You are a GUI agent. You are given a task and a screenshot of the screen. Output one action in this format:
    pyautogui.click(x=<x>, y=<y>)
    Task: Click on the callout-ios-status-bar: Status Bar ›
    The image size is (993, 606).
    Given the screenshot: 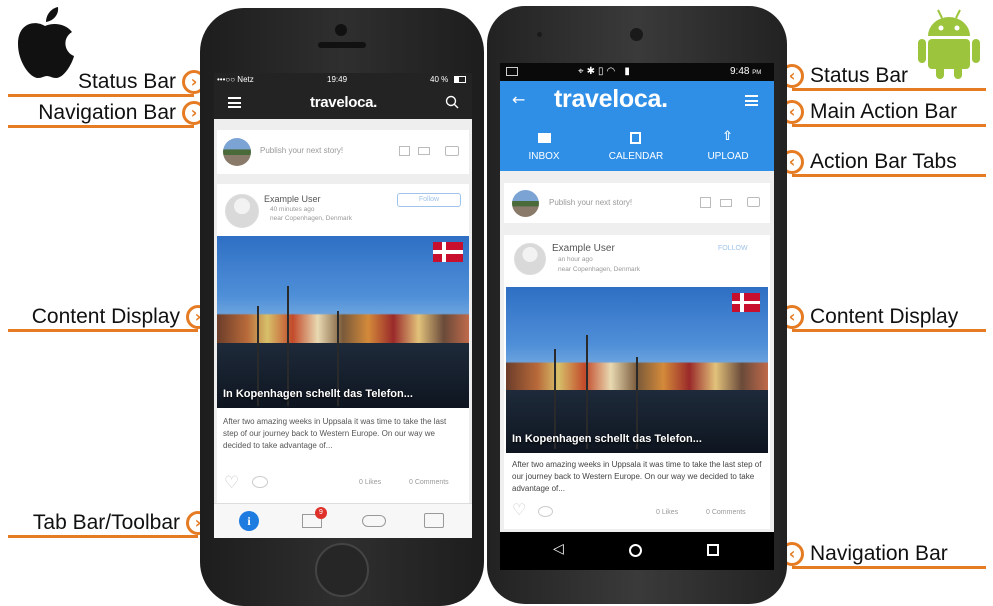 What is the action you would take?
    pyautogui.click(x=107, y=83)
    